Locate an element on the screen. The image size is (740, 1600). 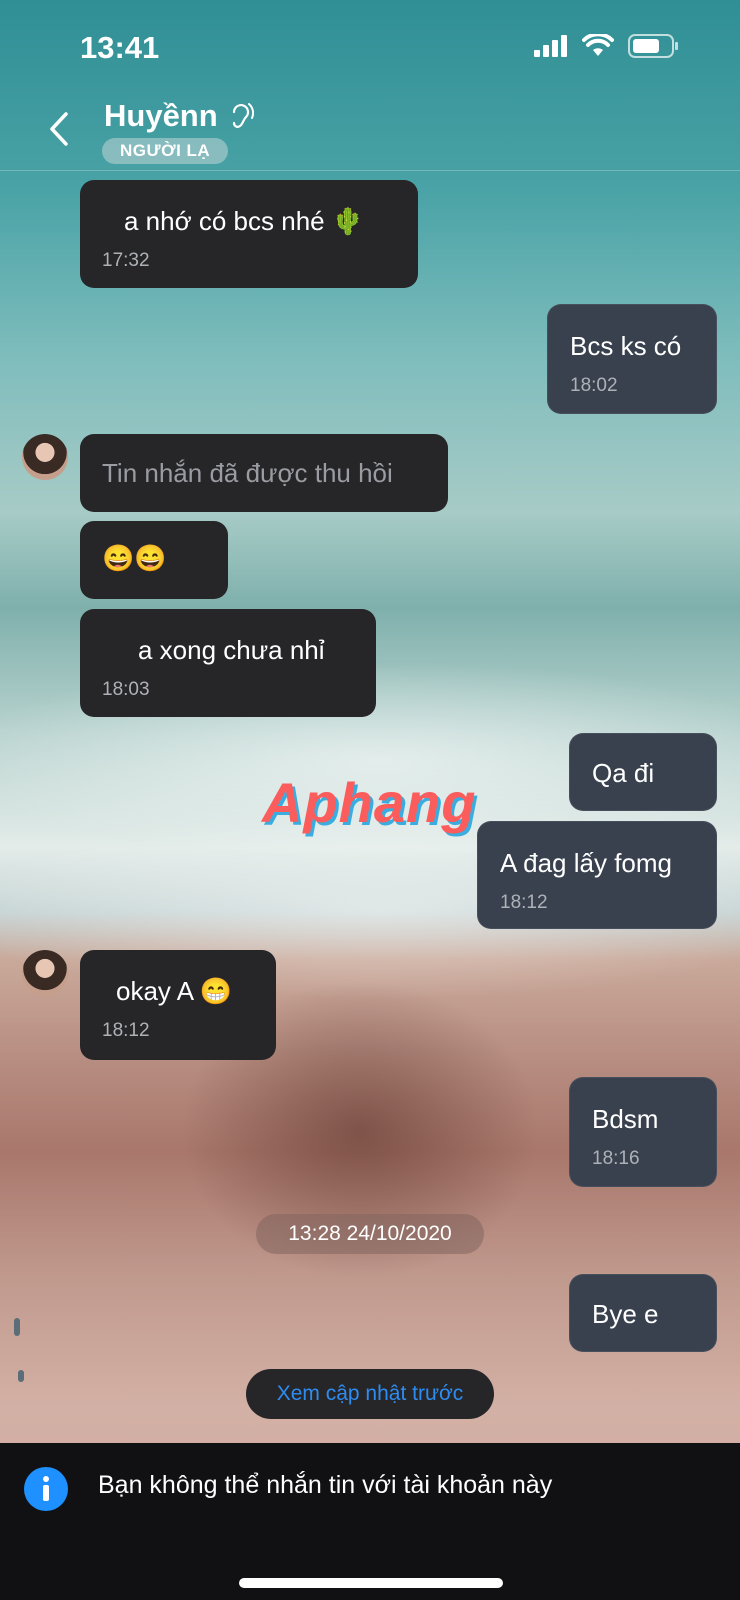
message-time: 18:02 is located at coordinates (594, 385).